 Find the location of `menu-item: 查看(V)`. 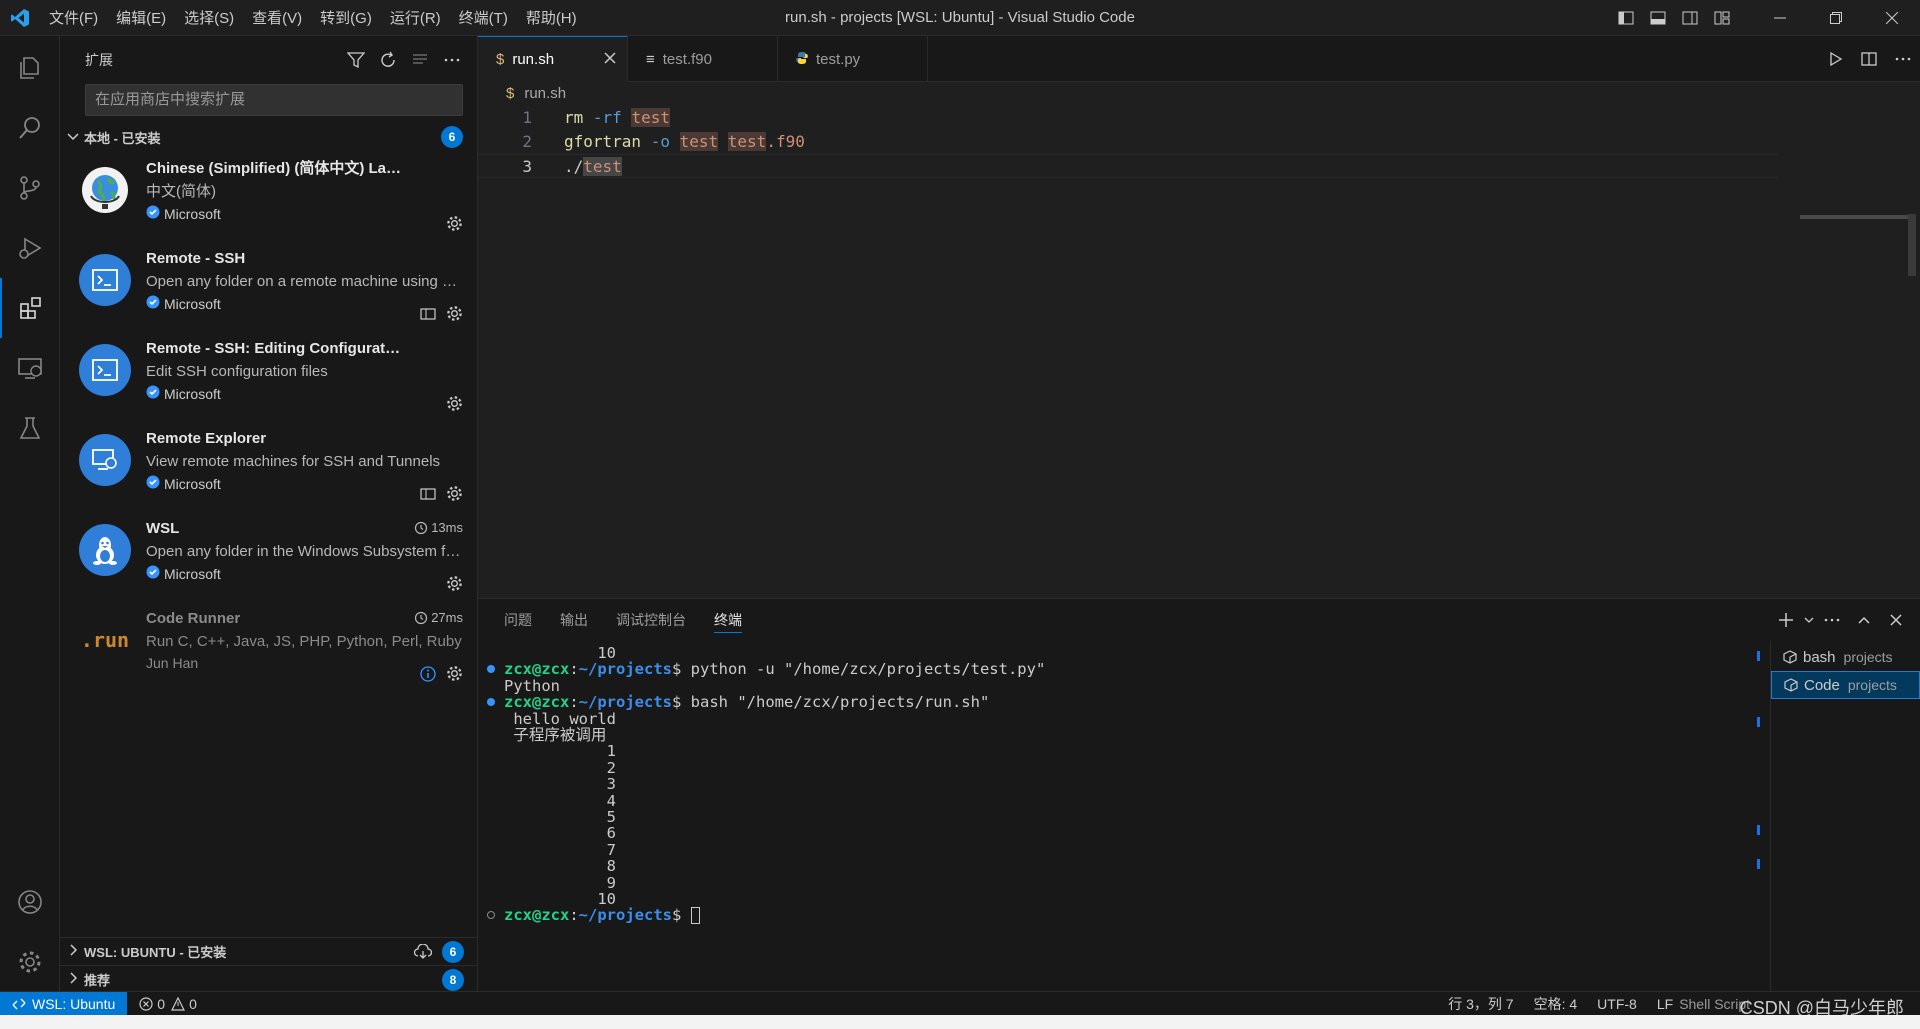

menu-item: 查看(V) is located at coordinates (277, 17).